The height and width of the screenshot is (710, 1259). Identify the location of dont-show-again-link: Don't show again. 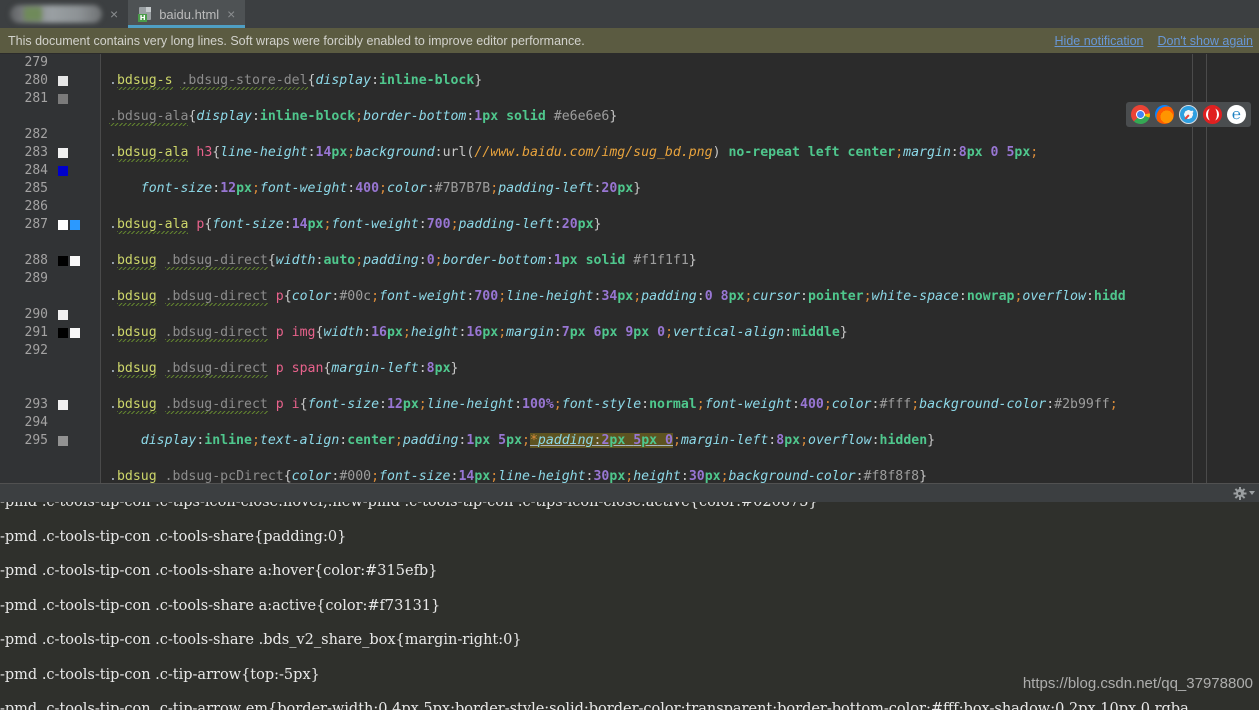
(1205, 41).